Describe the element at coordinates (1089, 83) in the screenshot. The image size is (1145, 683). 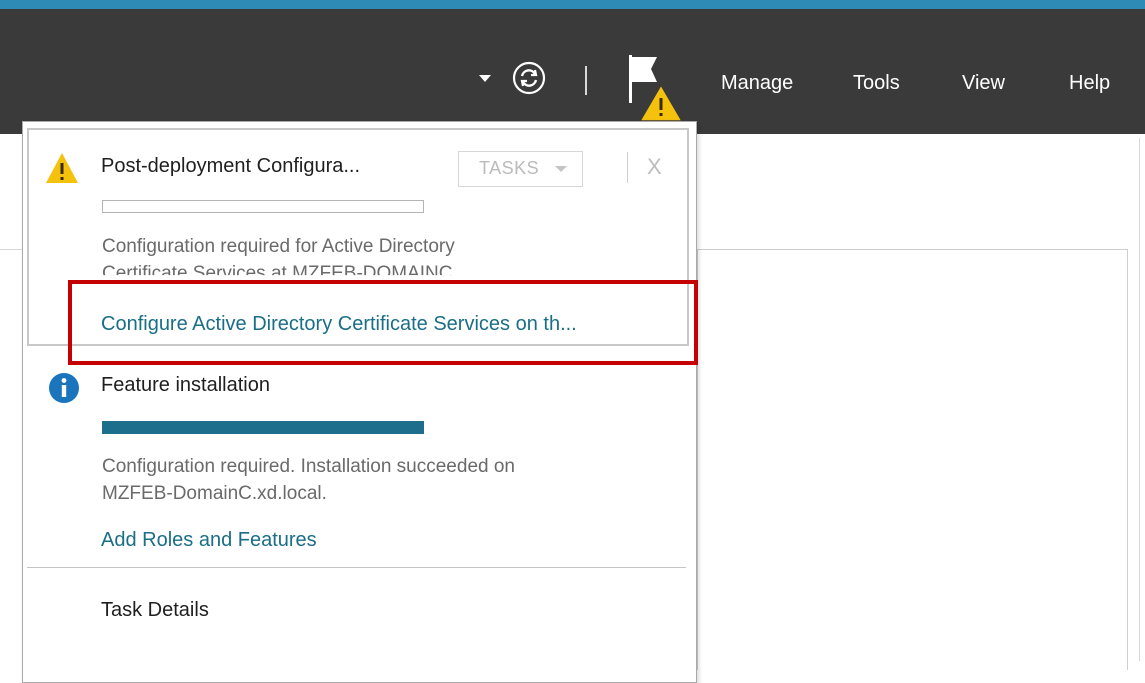
I see `menu-help: Help` at that location.